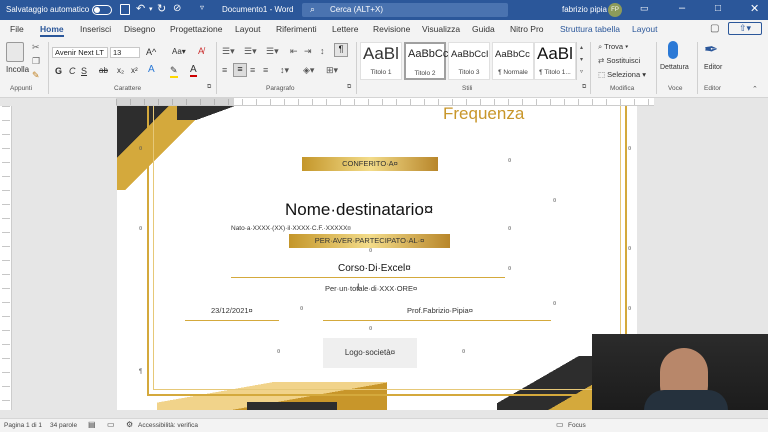  I want to click on format-painter-icon: ✎, so click(36, 75).